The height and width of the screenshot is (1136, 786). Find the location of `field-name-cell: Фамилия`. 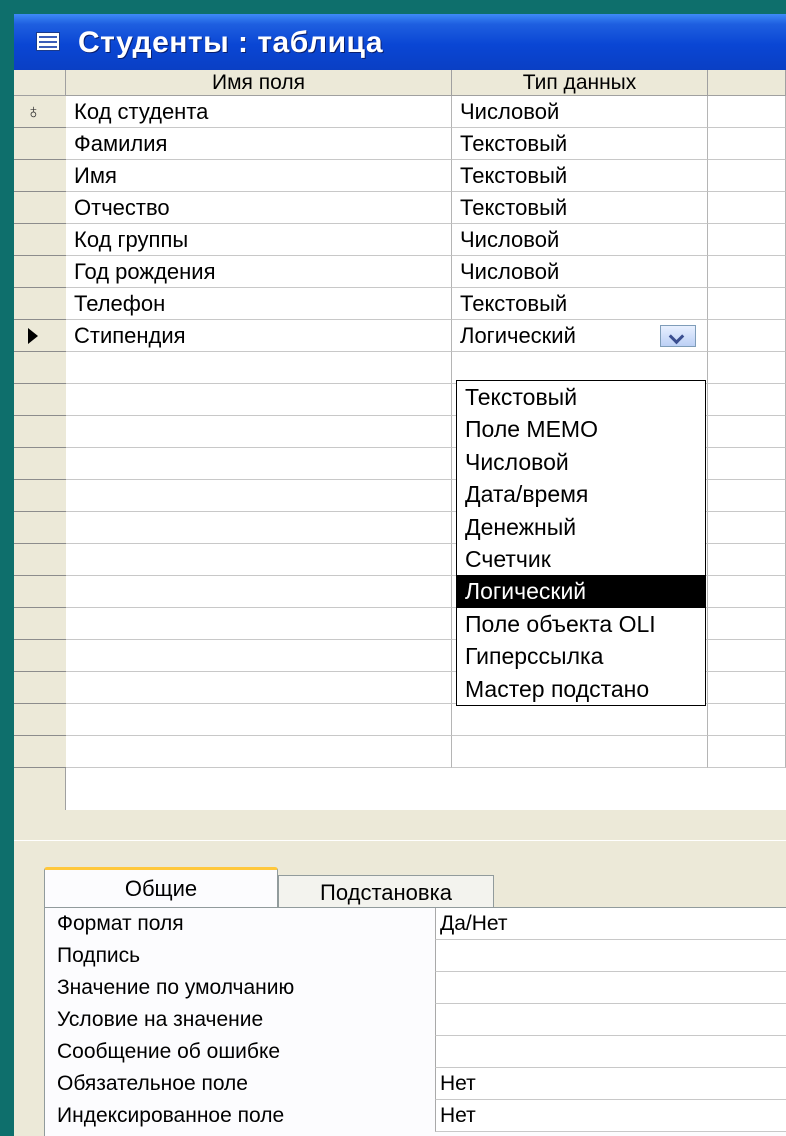

field-name-cell: Фамилия is located at coordinates (259, 144).